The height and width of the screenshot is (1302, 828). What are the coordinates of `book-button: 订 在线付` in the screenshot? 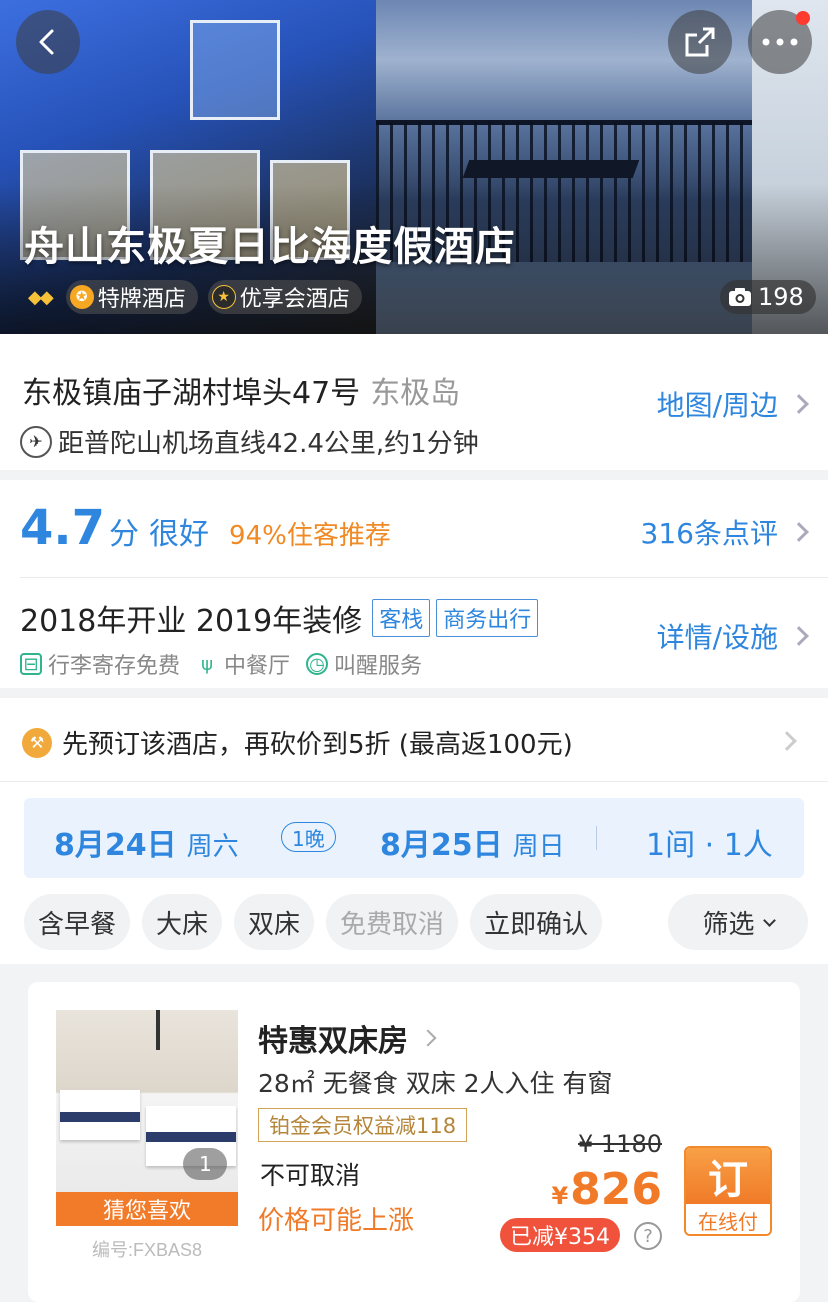 It's located at (728, 1191).